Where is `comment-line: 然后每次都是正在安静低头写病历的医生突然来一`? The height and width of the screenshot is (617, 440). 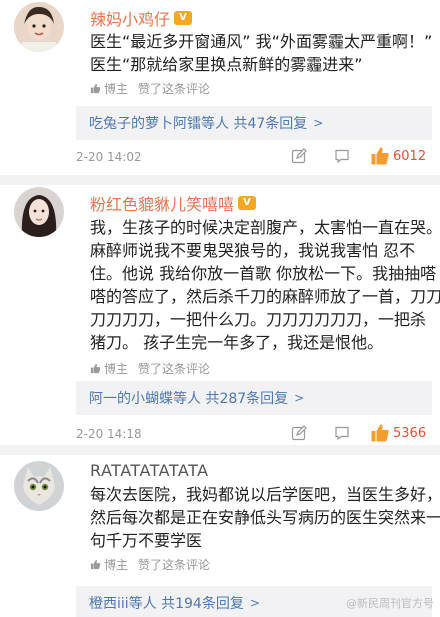 comment-line: 然后每次都是正在安静低头写病历的医生突然来一 is located at coordinates (265, 517).